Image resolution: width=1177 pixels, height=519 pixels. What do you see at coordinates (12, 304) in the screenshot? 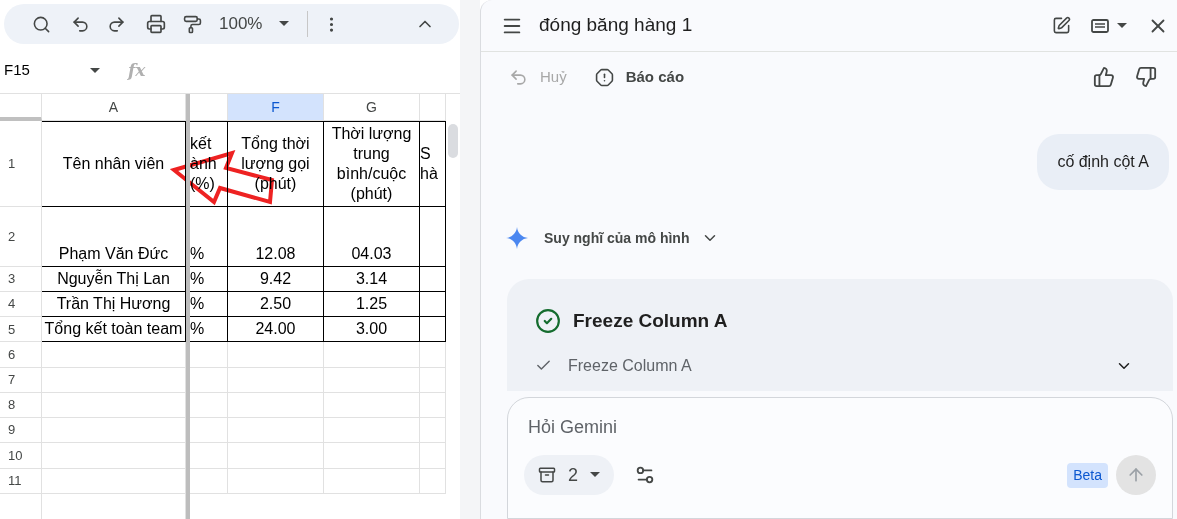
I see `row-number: 4` at bounding box center [12, 304].